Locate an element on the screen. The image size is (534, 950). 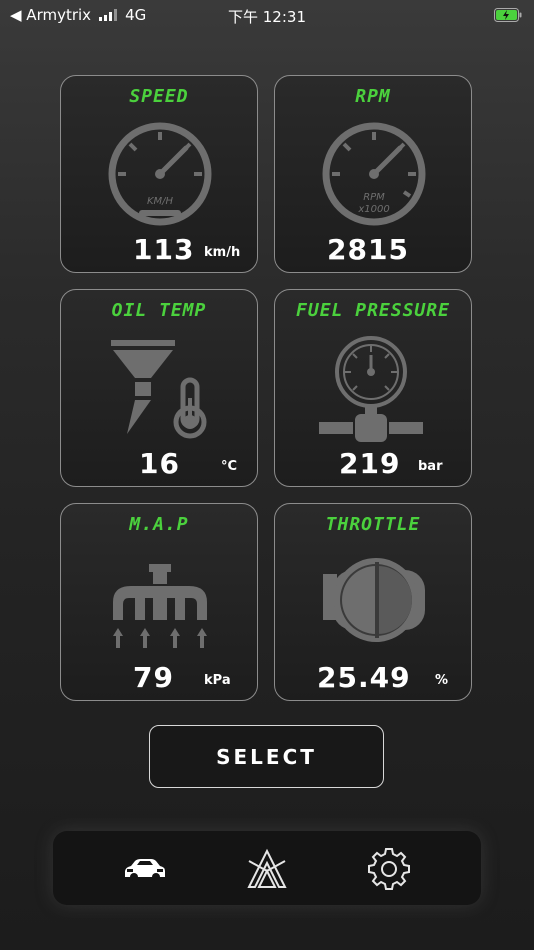
speedometer-icon: KM/H is located at coordinates (160, 174).